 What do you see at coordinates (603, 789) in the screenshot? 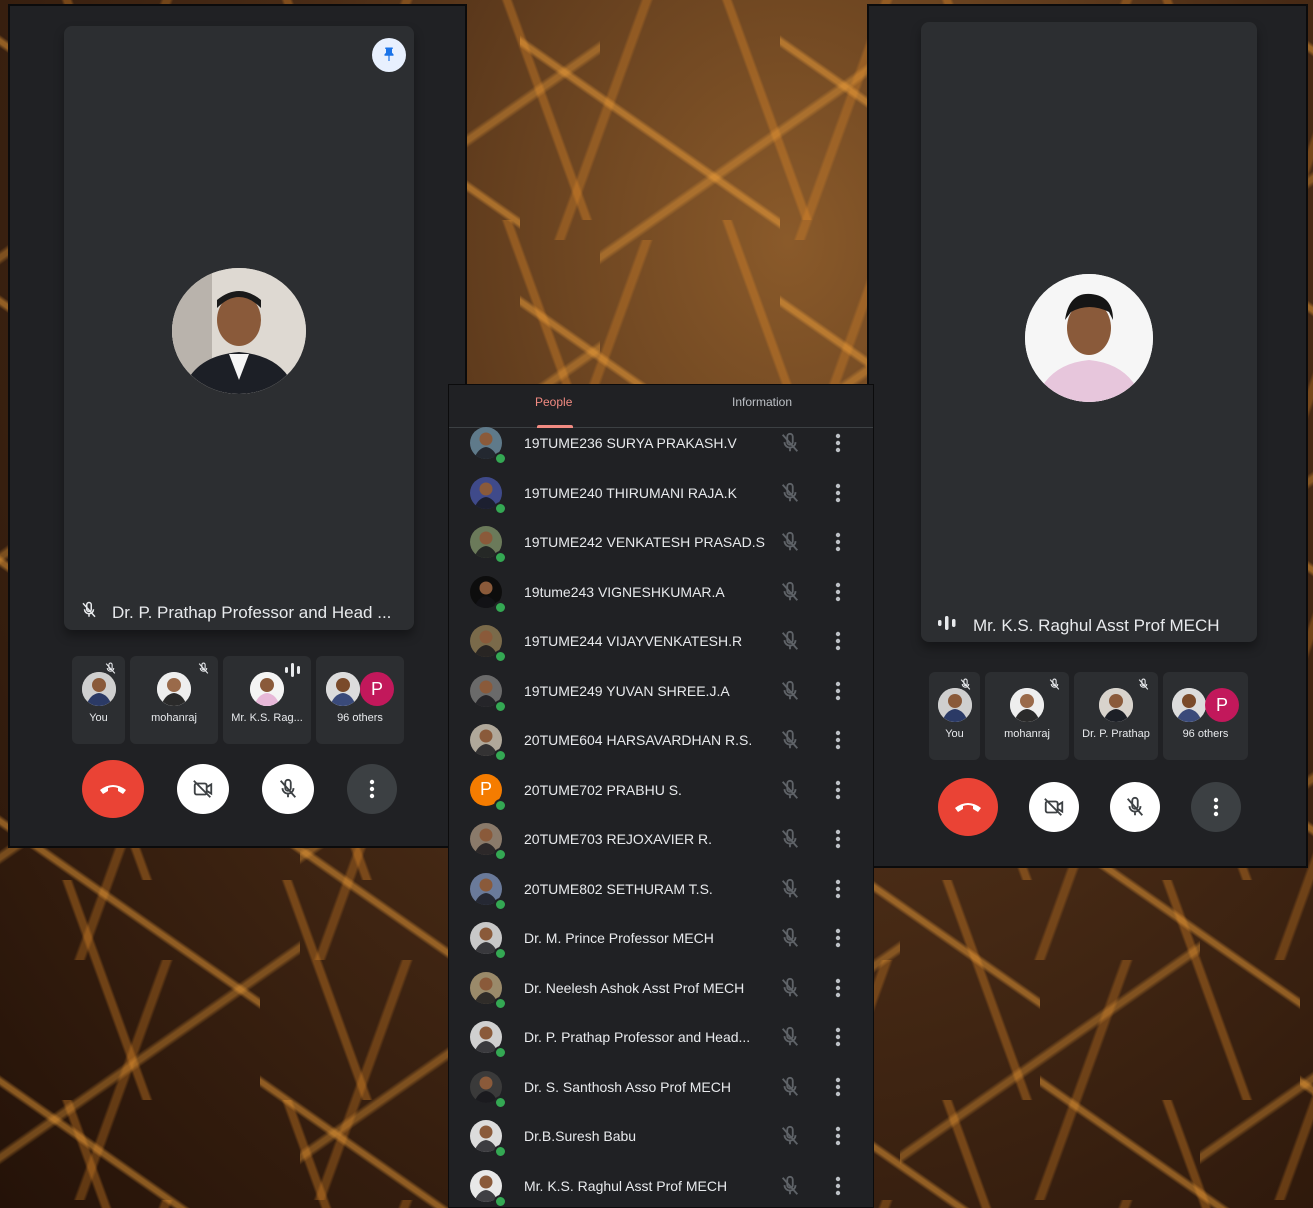
I see `participant-name: 20TUME702 PRABHU S.` at bounding box center [603, 789].